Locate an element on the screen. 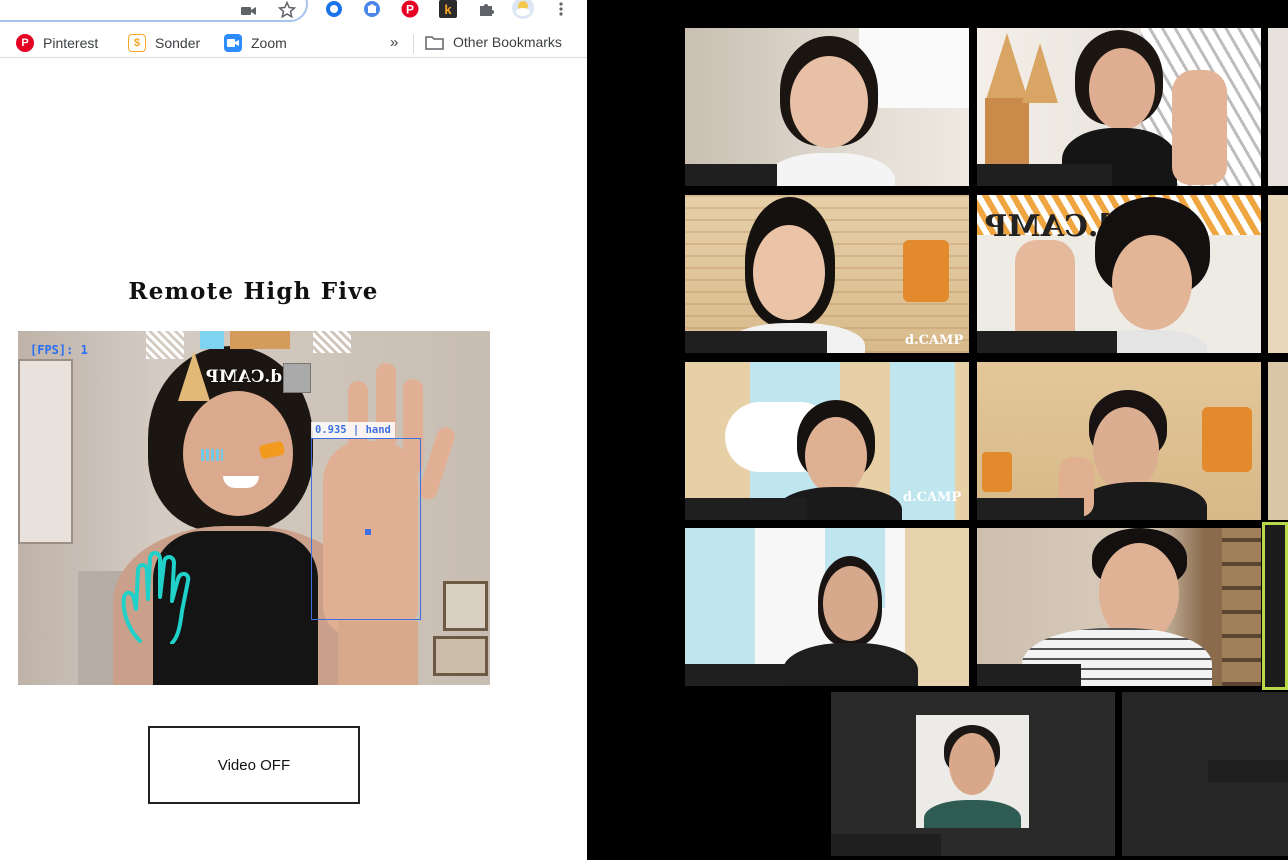  bookmark-sonder: $ Sonder is located at coordinates (164, 43).